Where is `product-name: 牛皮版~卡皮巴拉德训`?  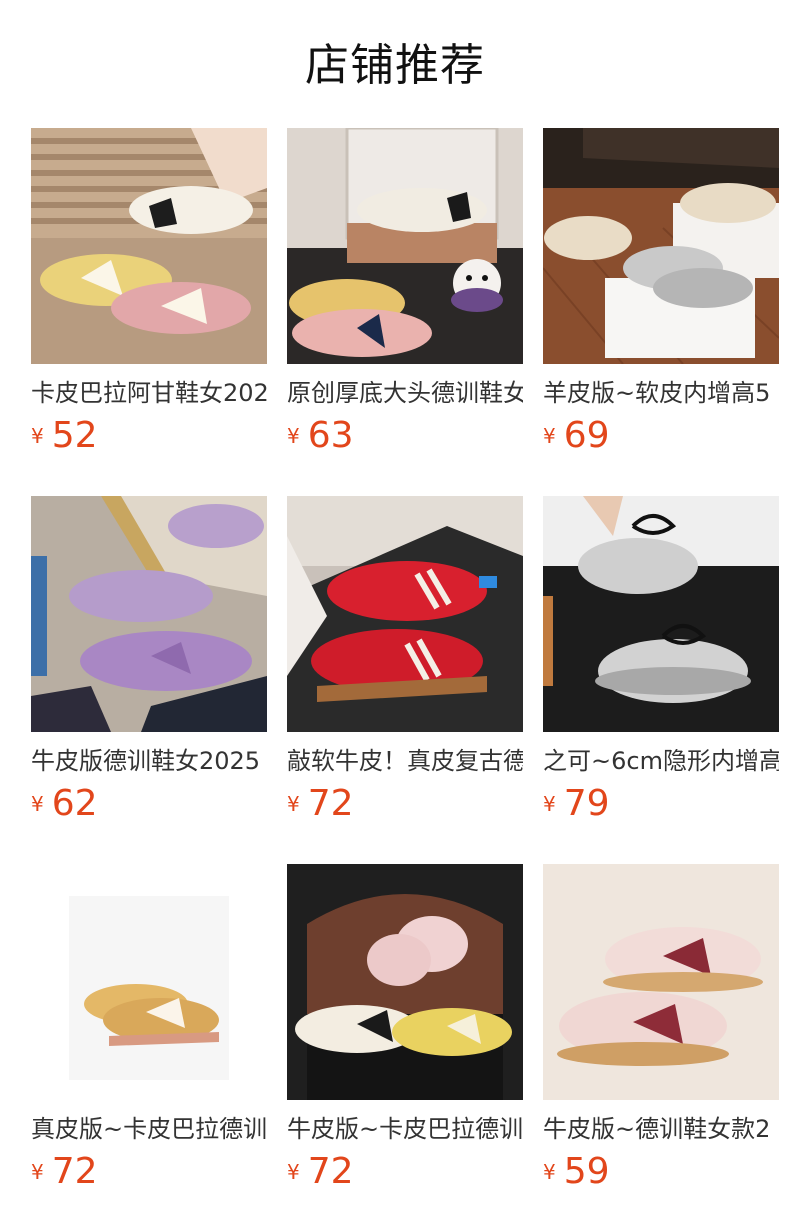
product-name: 牛皮版~卡皮巴拉德训 is located at coordinates (405, 1129).